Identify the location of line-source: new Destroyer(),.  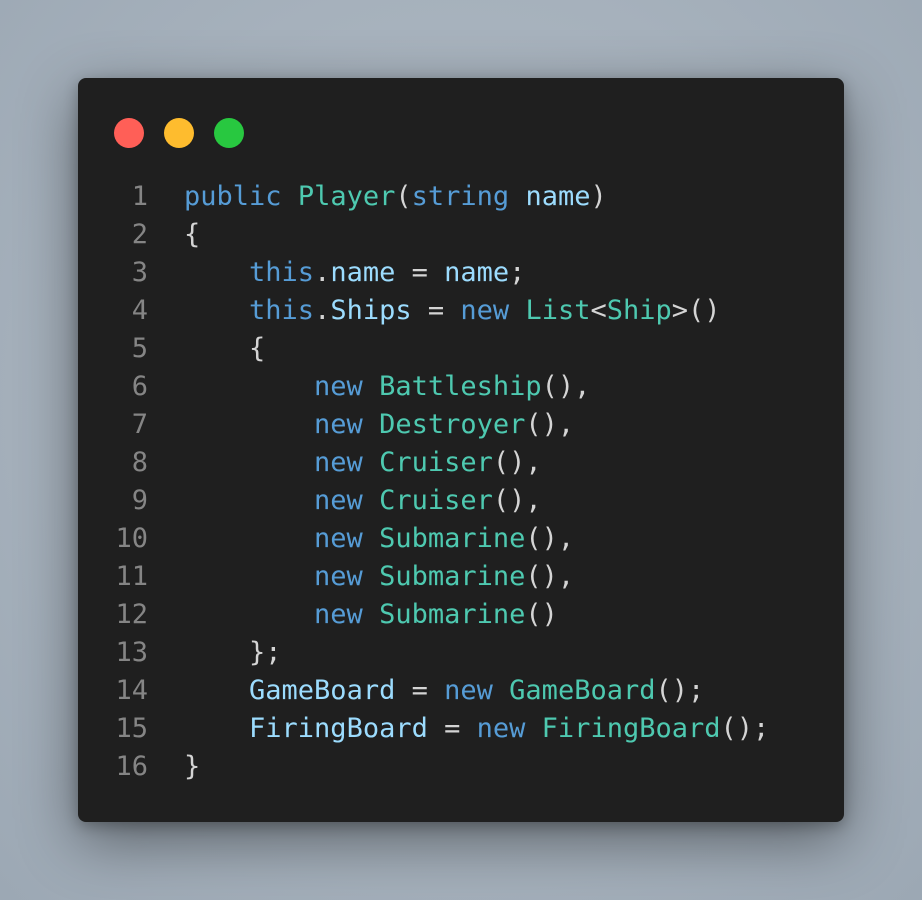
(361, 425).